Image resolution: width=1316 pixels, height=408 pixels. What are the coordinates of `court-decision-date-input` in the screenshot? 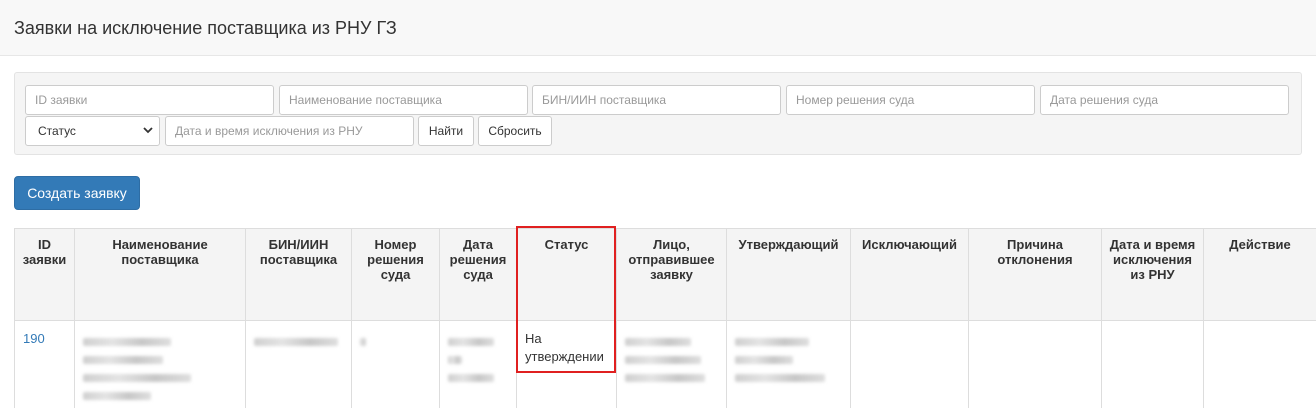 It's located at (1164, 100).